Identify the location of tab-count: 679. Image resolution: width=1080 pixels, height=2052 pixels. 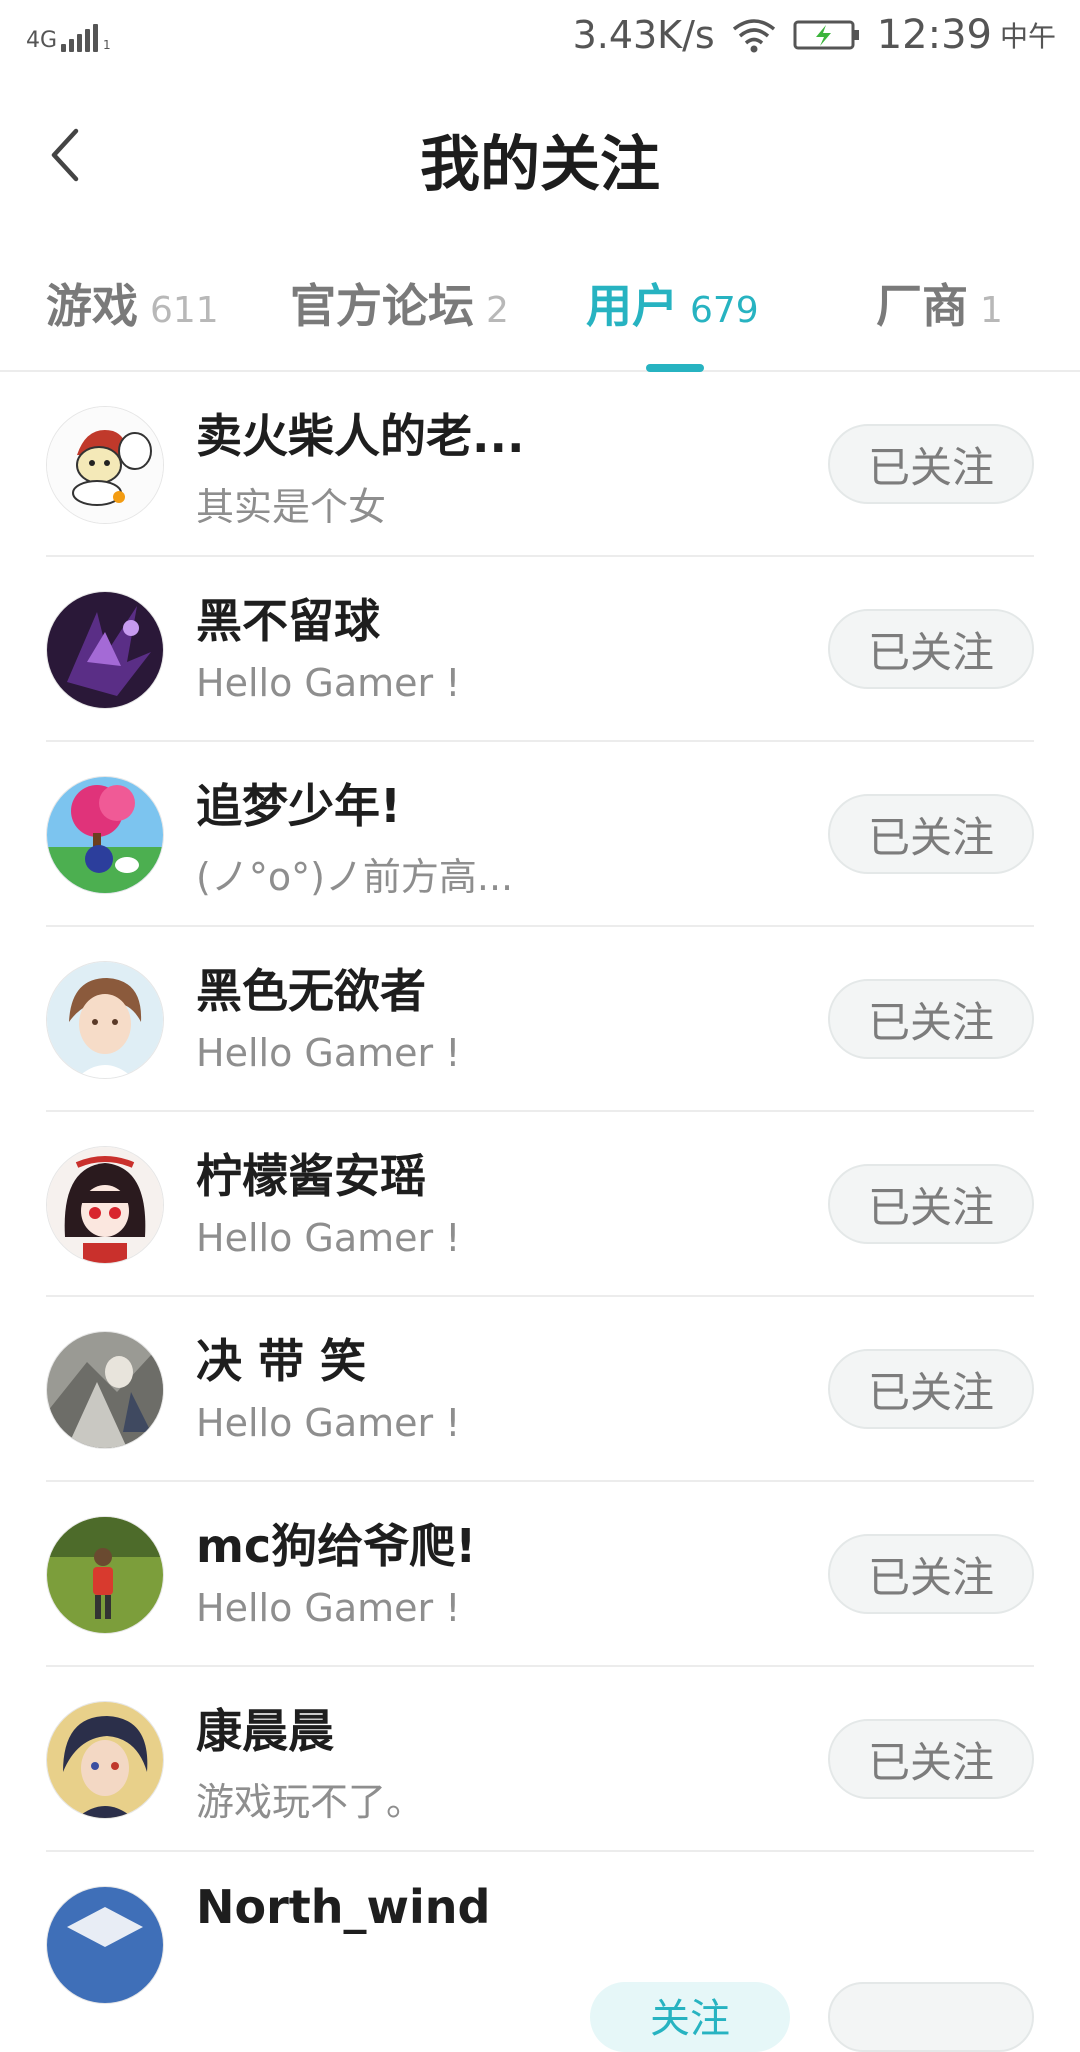
(724, 310).